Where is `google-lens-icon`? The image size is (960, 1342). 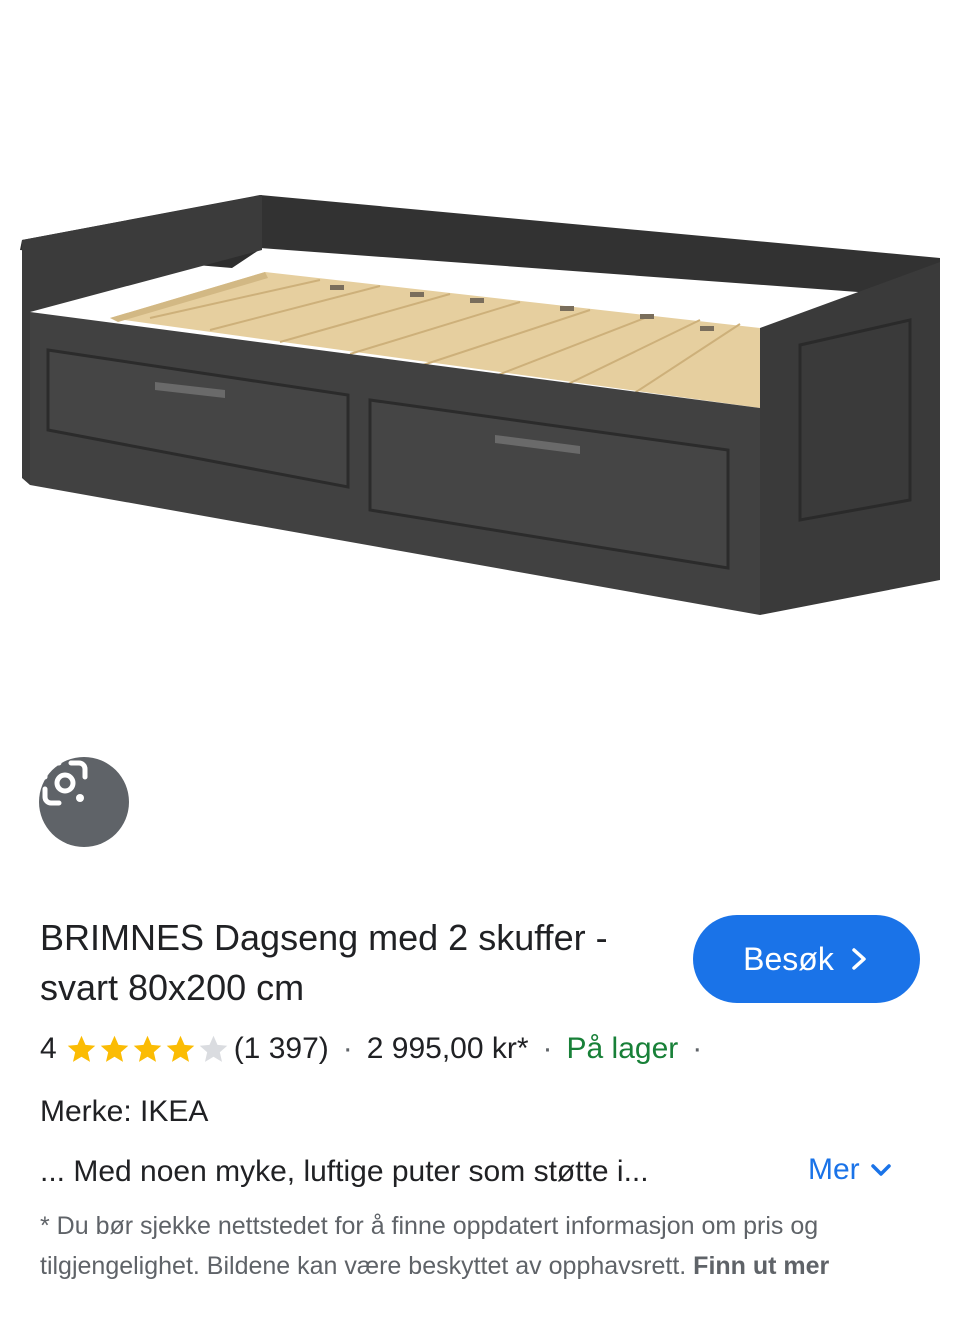 google-lens-icon is located at coordinates (65, 783).